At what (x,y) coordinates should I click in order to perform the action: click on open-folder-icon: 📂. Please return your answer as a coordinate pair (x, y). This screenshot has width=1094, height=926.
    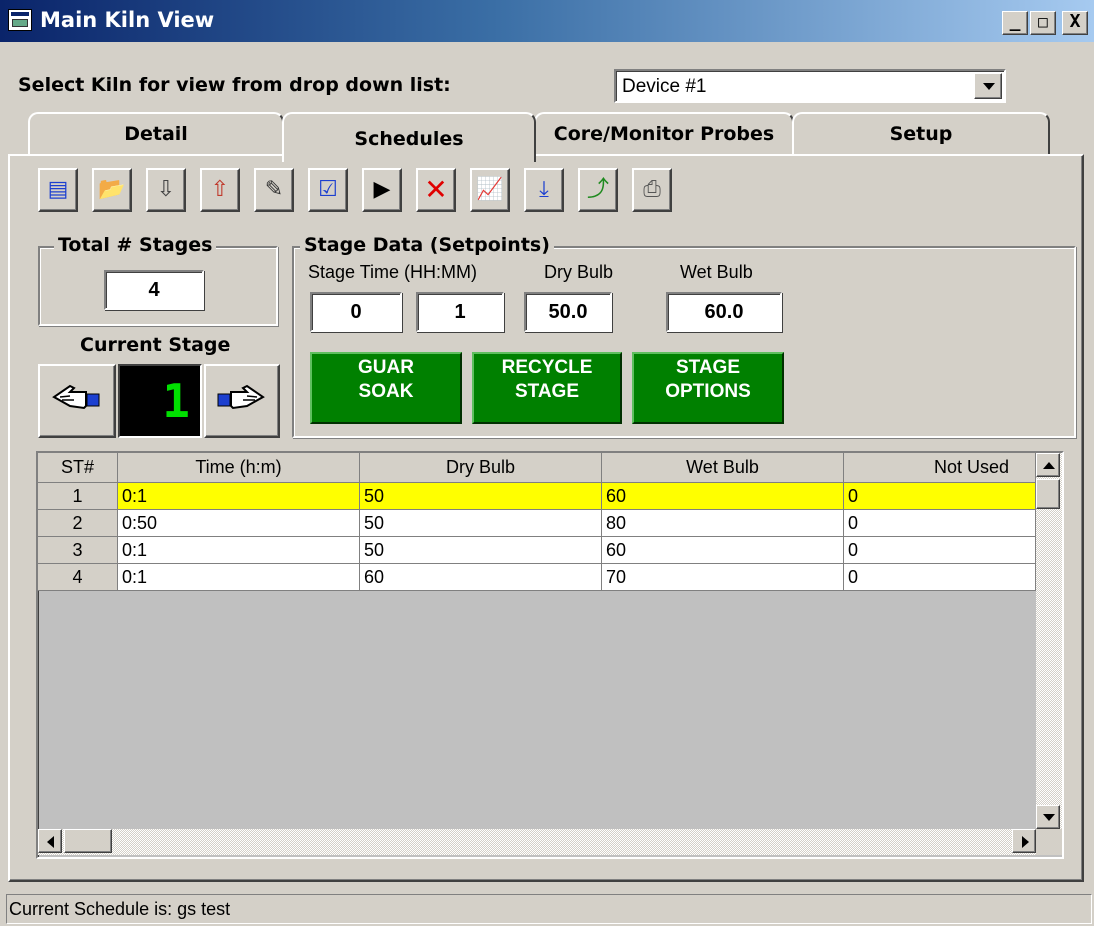
    Looking at the image, I should click on (112, 189).